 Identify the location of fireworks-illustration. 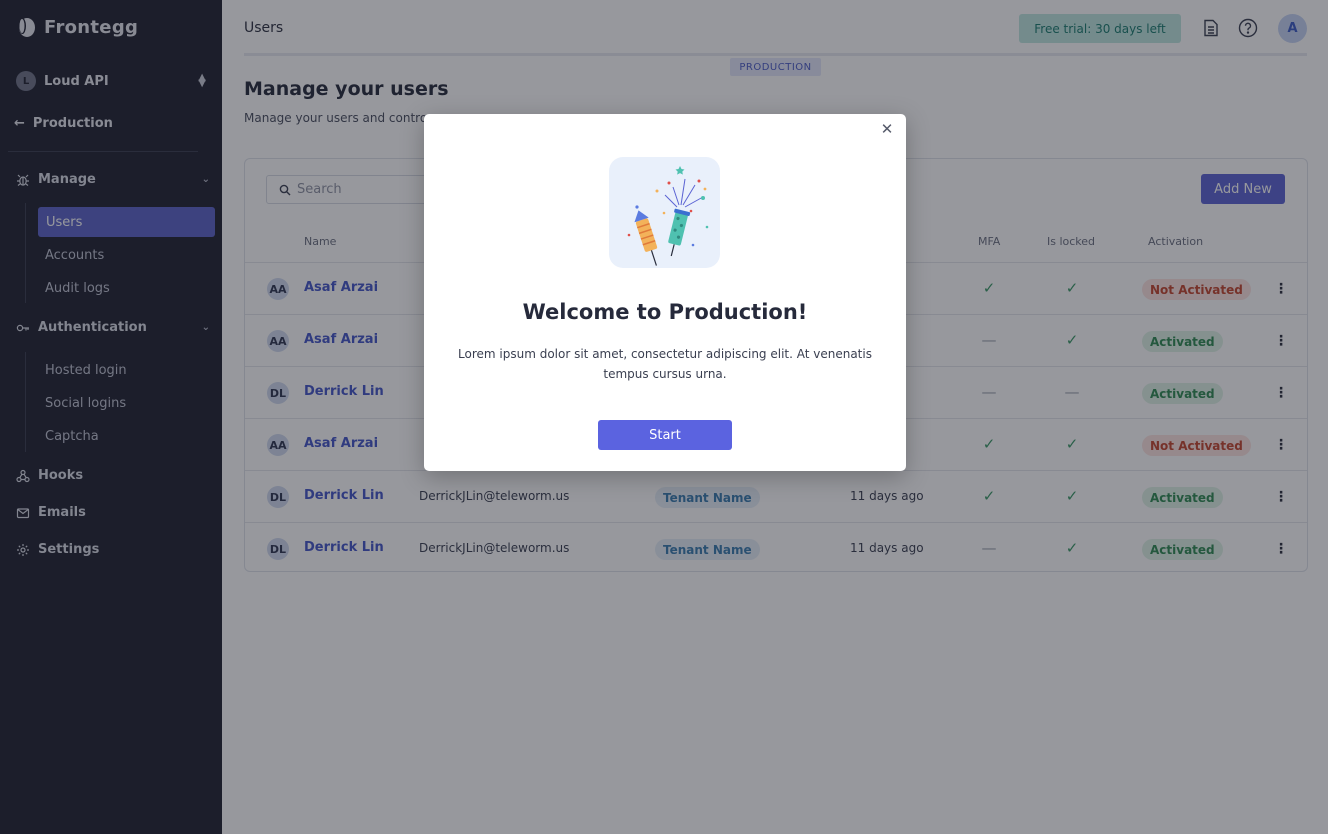
(664, 212).